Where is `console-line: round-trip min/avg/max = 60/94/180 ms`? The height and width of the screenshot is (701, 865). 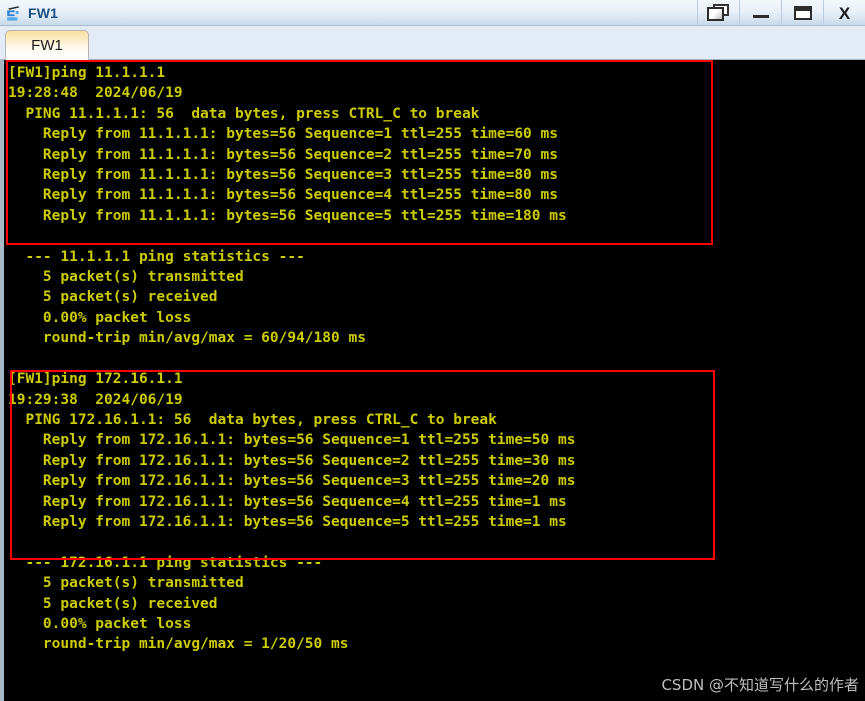
console-line: round-trip min/avg/max = 60/94/180 ms is located at coordinates (187, 338).